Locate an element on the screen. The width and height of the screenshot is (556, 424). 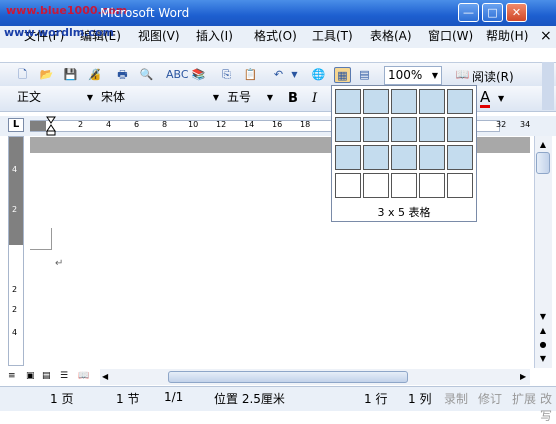
close-button: ✕ is located at coordinates (516, 12).